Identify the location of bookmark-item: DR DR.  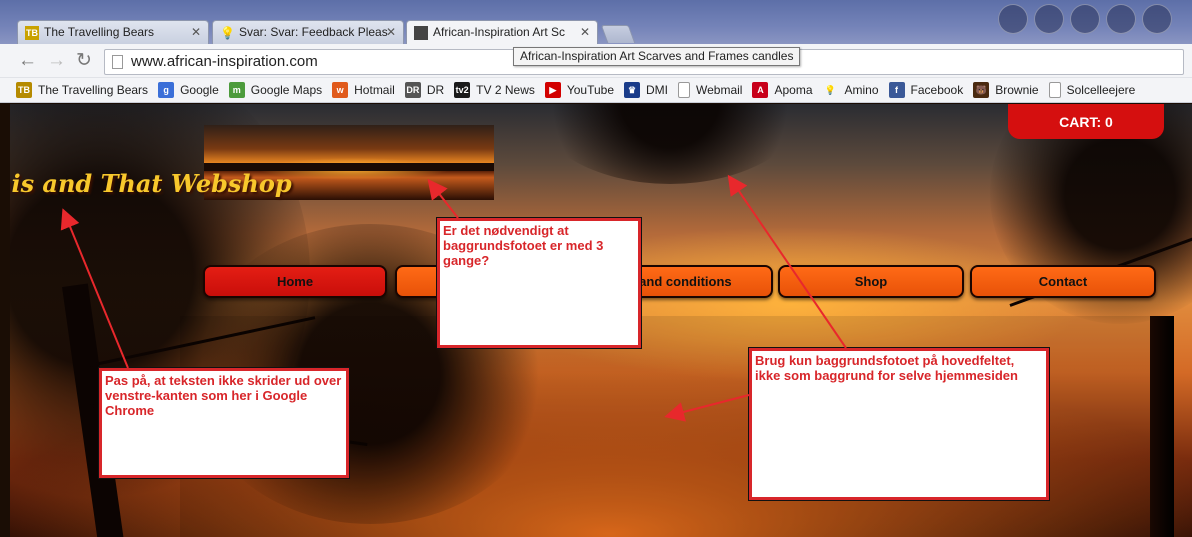
(424, 90).